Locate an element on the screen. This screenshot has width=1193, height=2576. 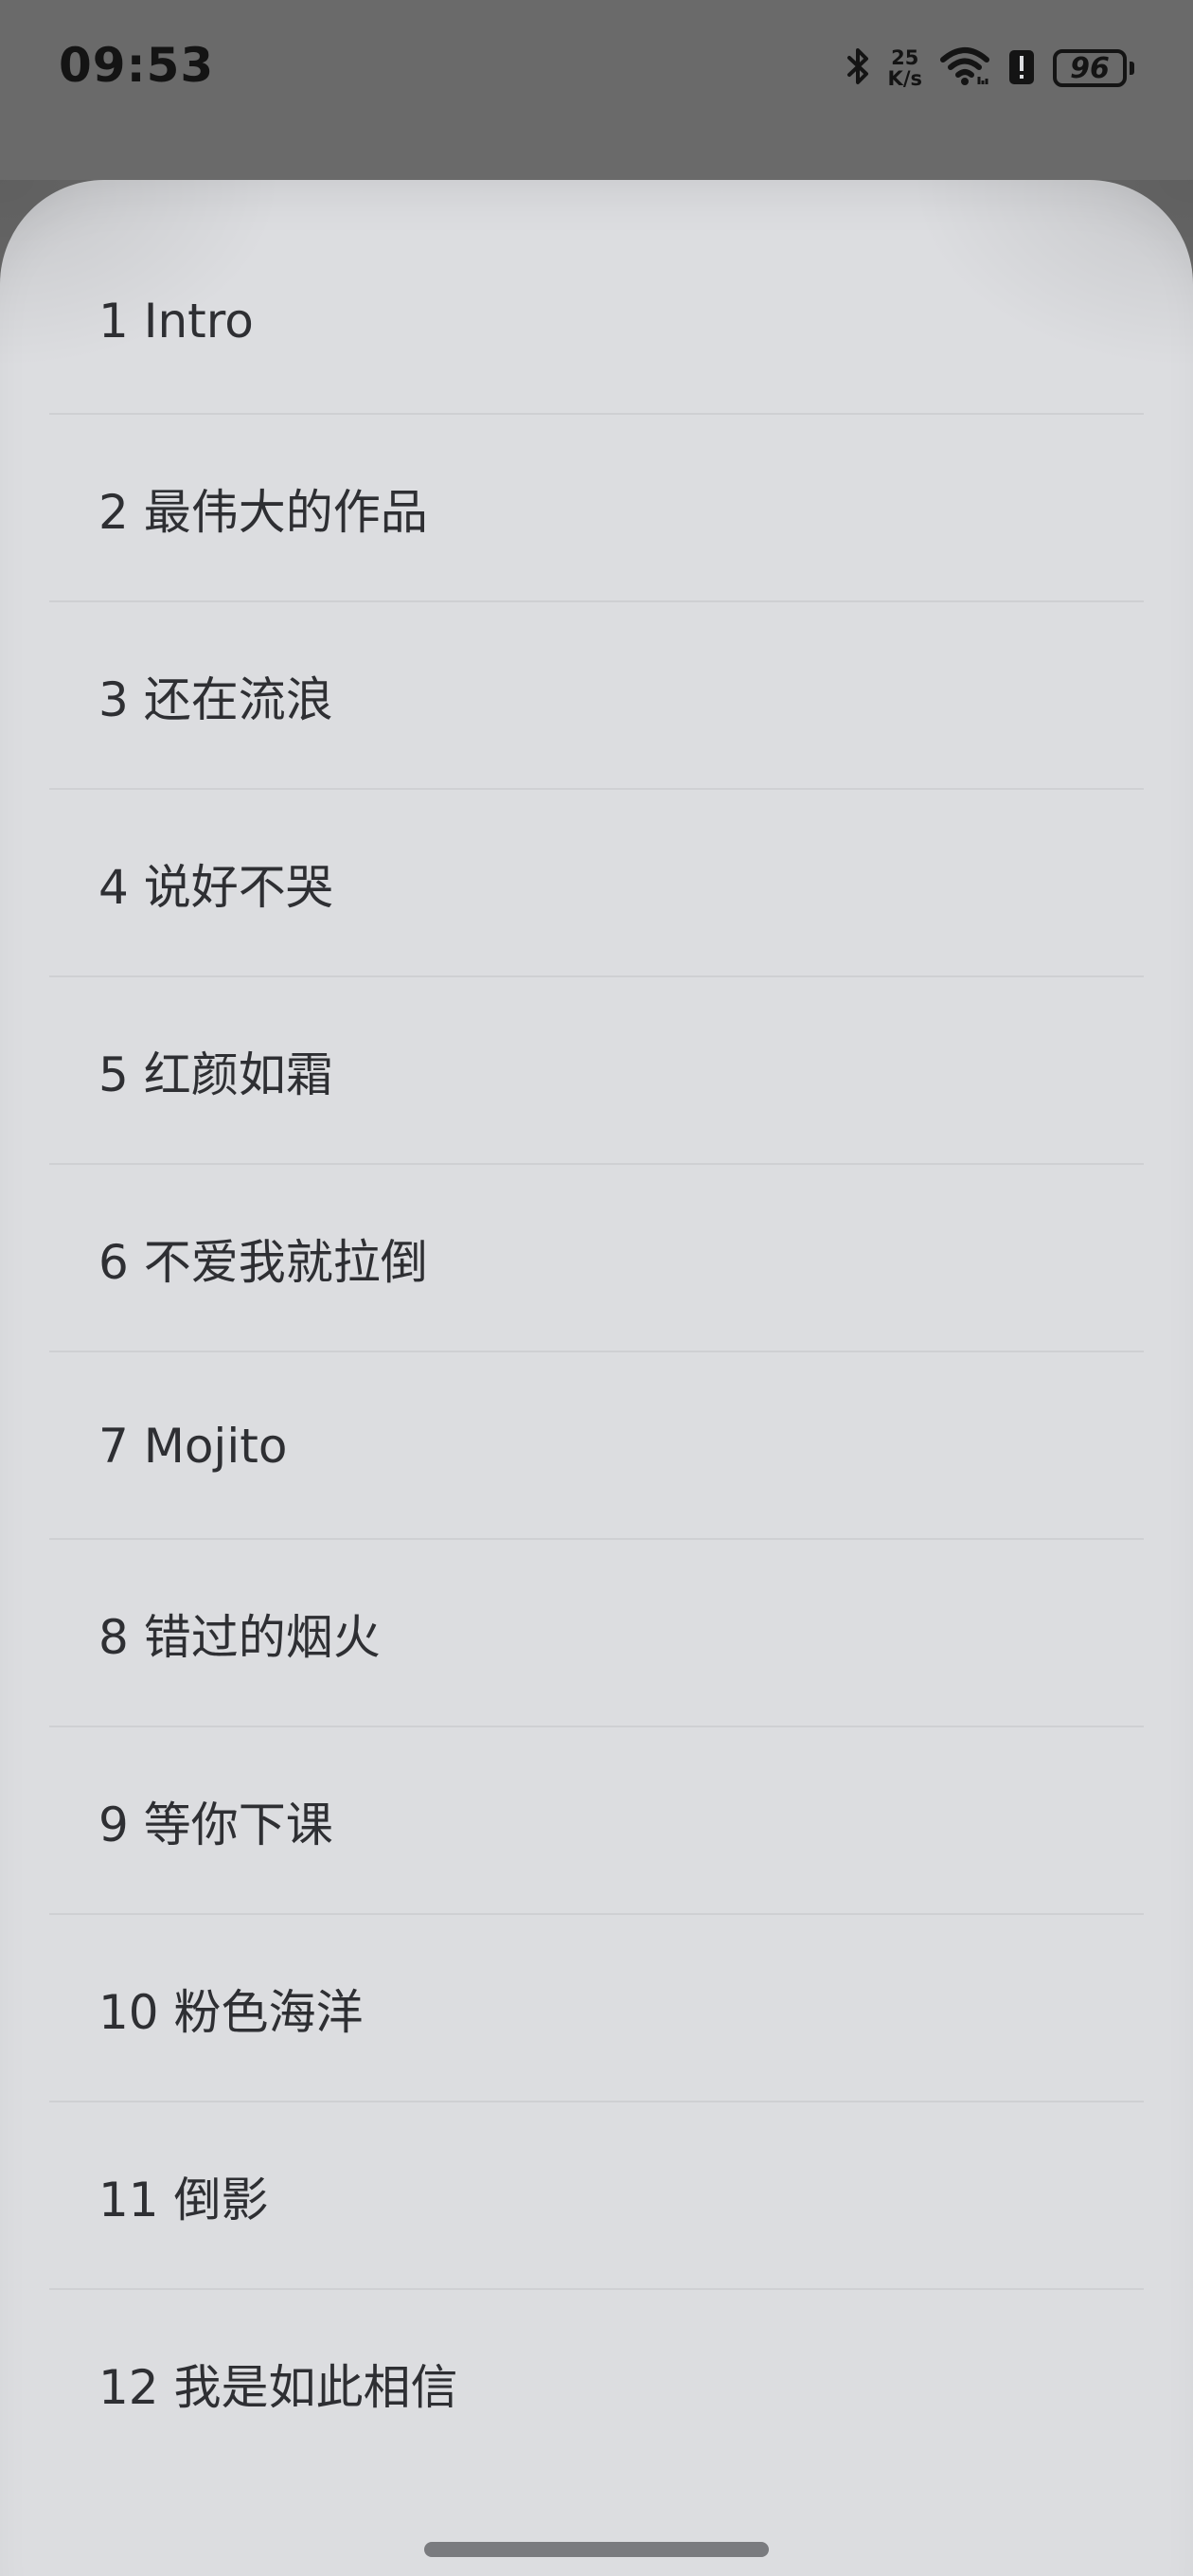
track-list-item: 10 粉色海洋 is located at coordinates (596, 2008).